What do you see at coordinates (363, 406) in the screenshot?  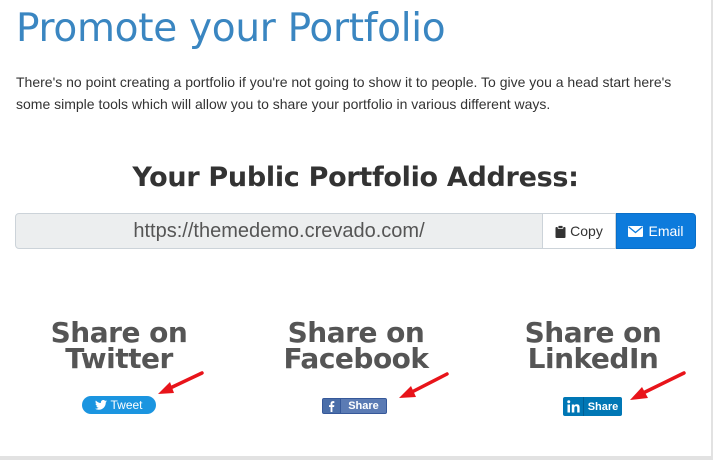 I see `facebook-share-label: Share` at bounding box center [363, 406].